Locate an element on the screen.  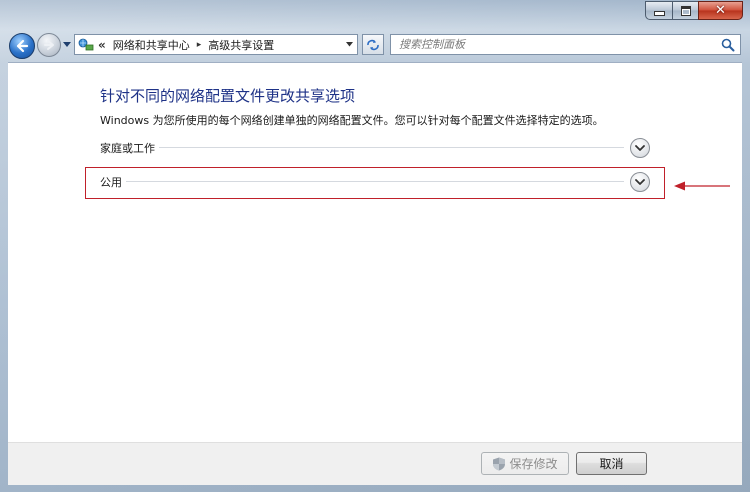
uac-shield-icon is located at coordinates (499, 463).